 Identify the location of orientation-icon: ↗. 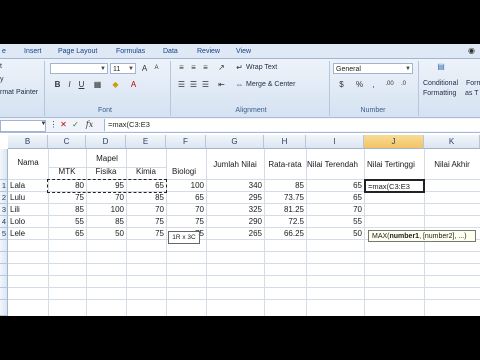
(221, 67).